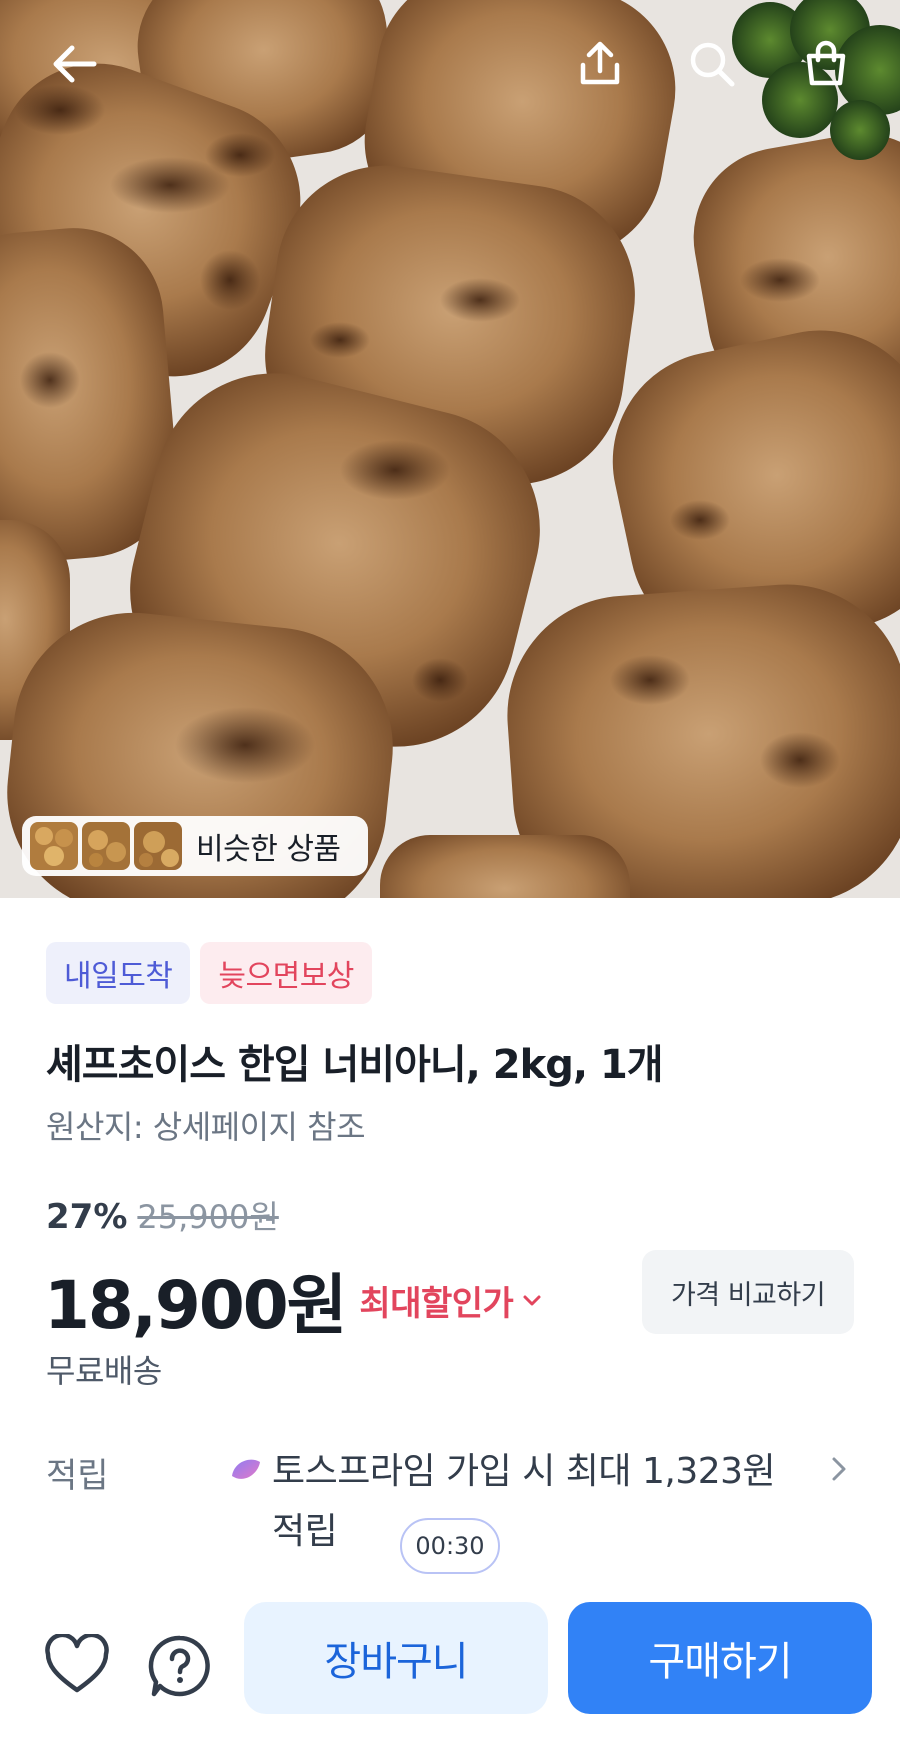 This screenshot has height=1756, width=900. I want to click on search-icon, so click(712, 64).